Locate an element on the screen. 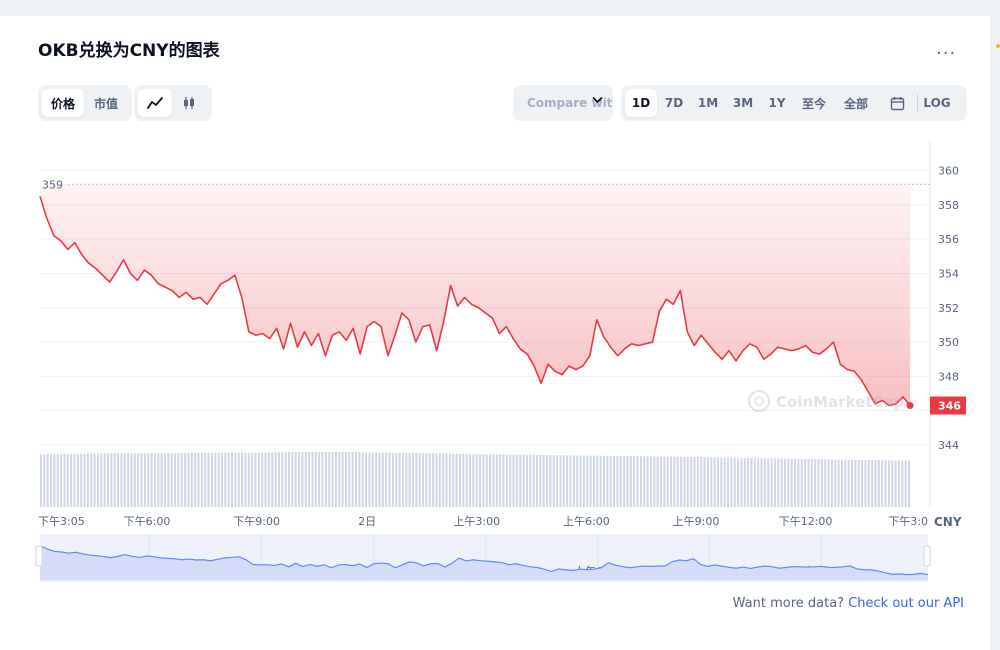  range-tab-group: 1D 7D 1M 3M 1Y 至今 全部 LOG is located at coordinates (794, 103).